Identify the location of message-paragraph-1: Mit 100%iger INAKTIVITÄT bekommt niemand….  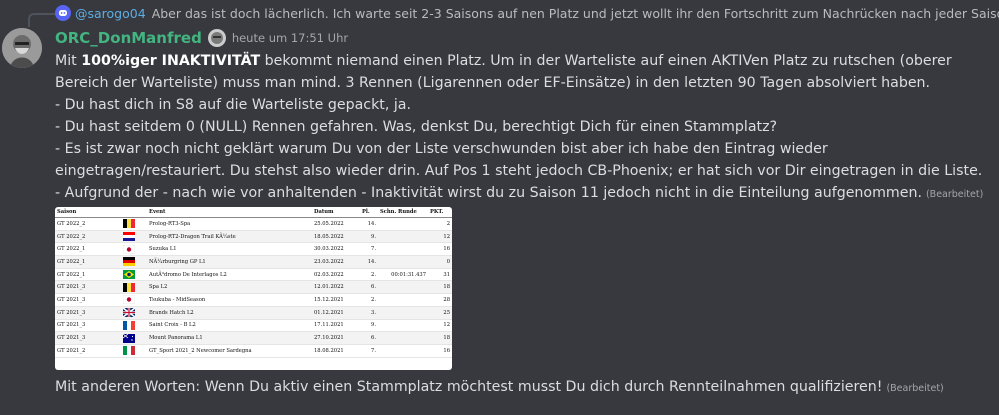
(522, 72).